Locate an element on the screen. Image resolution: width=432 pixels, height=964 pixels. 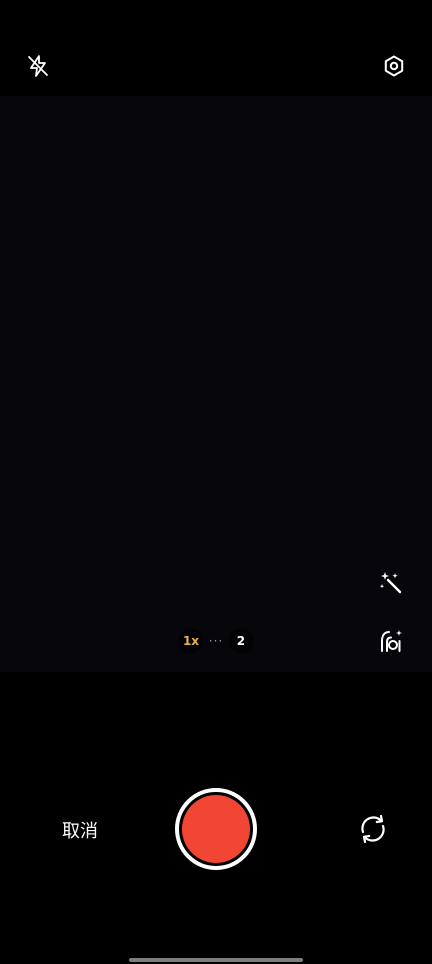
settings-icon is located at coordinates (394, 66).